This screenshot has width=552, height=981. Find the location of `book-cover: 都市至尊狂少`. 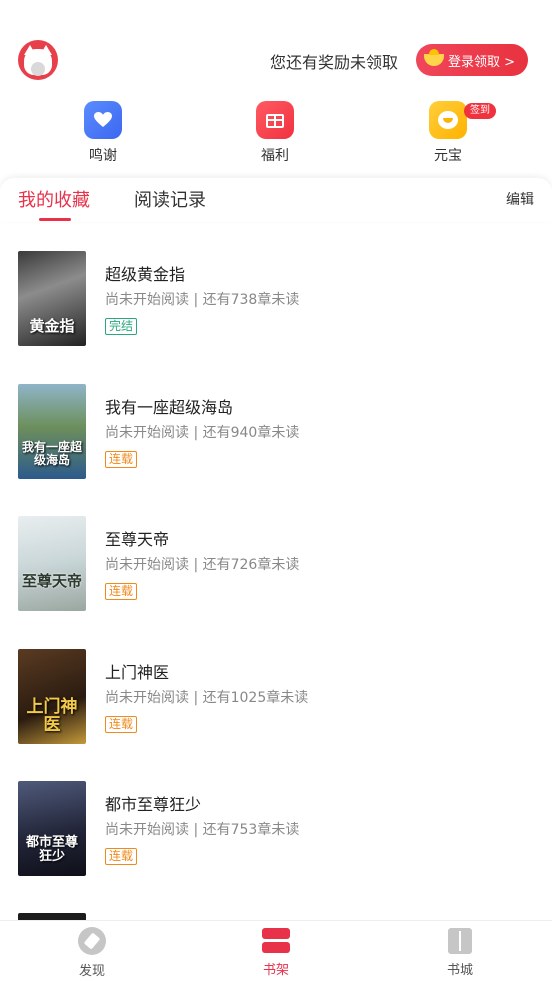

book-cover: 都市至尊狂少 is located at coordinates (52, 828).